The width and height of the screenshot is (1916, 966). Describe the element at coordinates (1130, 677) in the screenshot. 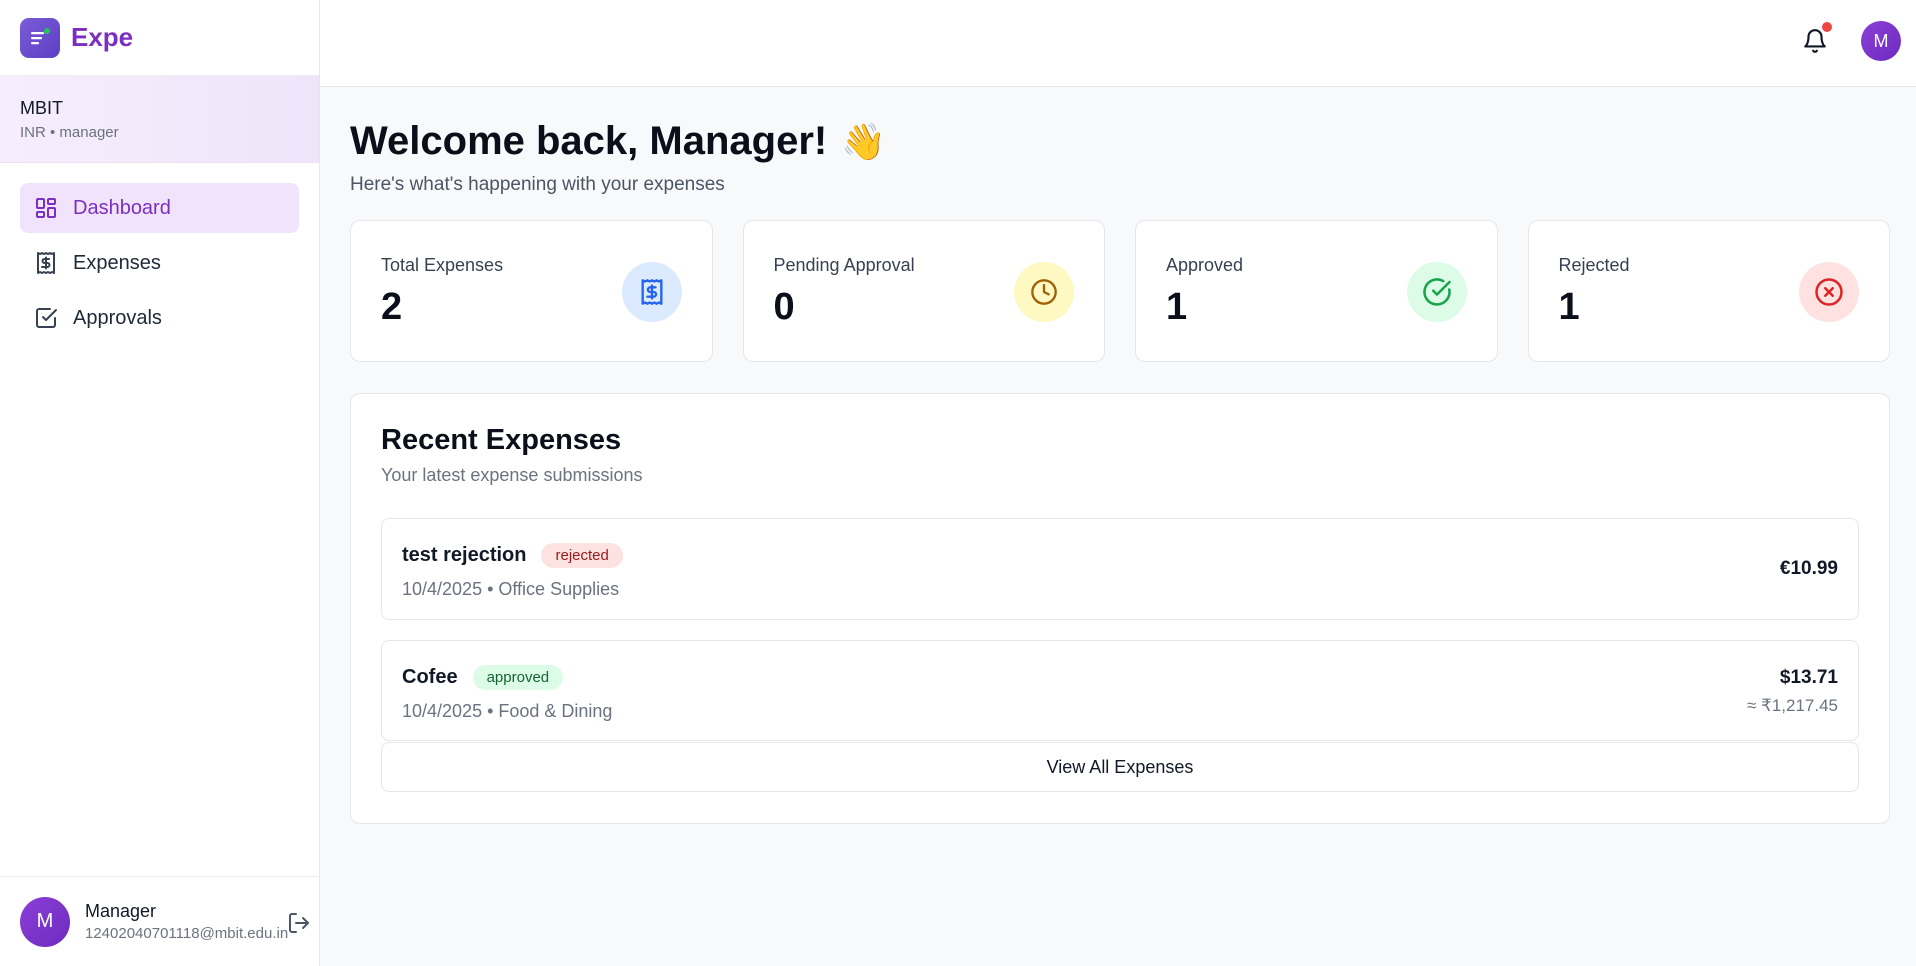

I see `expense-header: Cofee approved` at that location.